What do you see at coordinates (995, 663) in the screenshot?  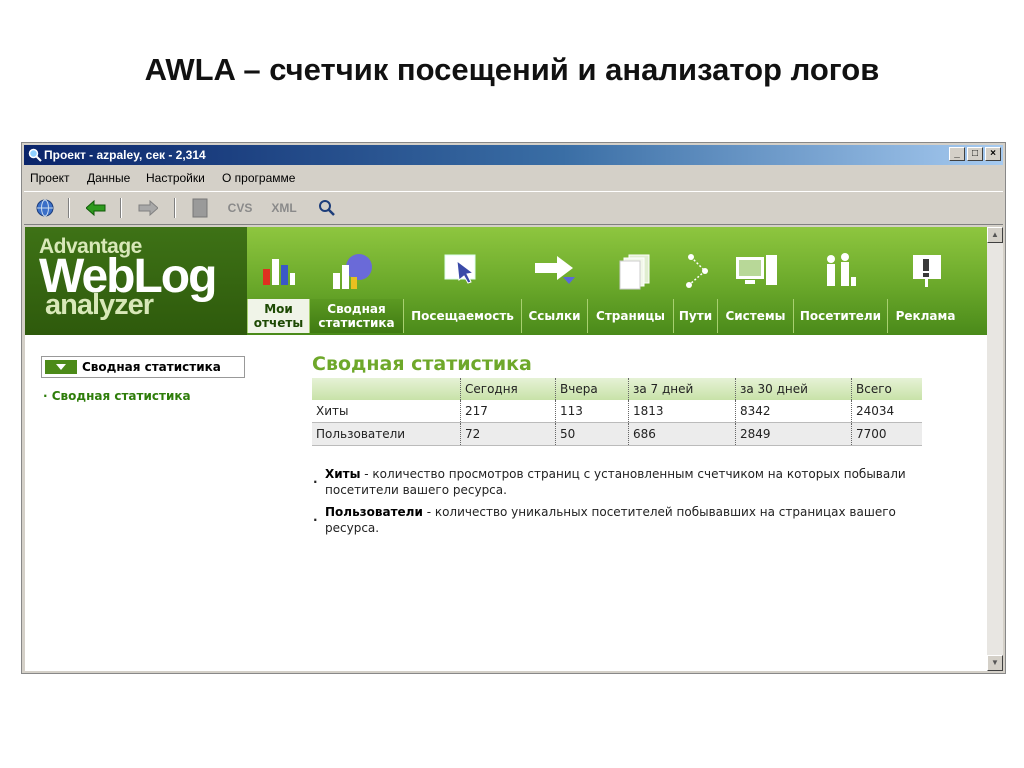 I see `scroll-down-button: ▼` at bounding box center [995, 663].